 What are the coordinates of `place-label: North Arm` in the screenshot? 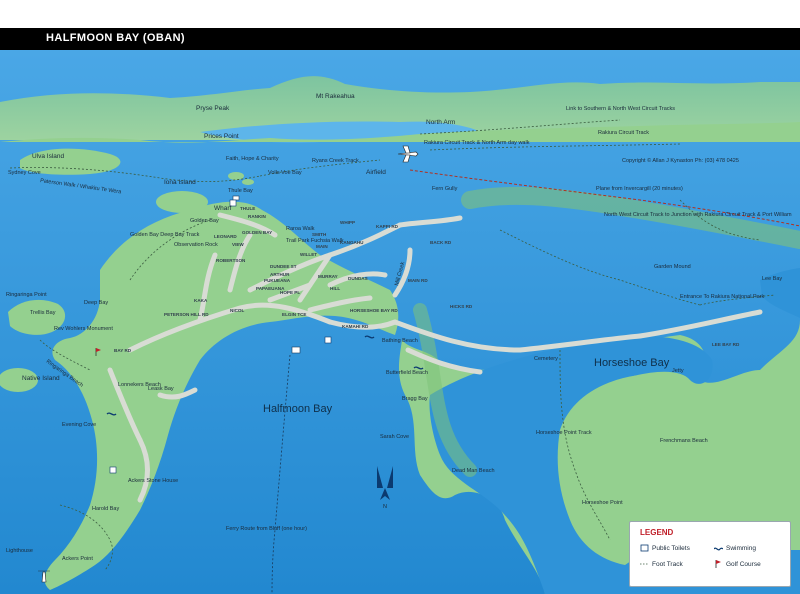 It's located at (440, 122).